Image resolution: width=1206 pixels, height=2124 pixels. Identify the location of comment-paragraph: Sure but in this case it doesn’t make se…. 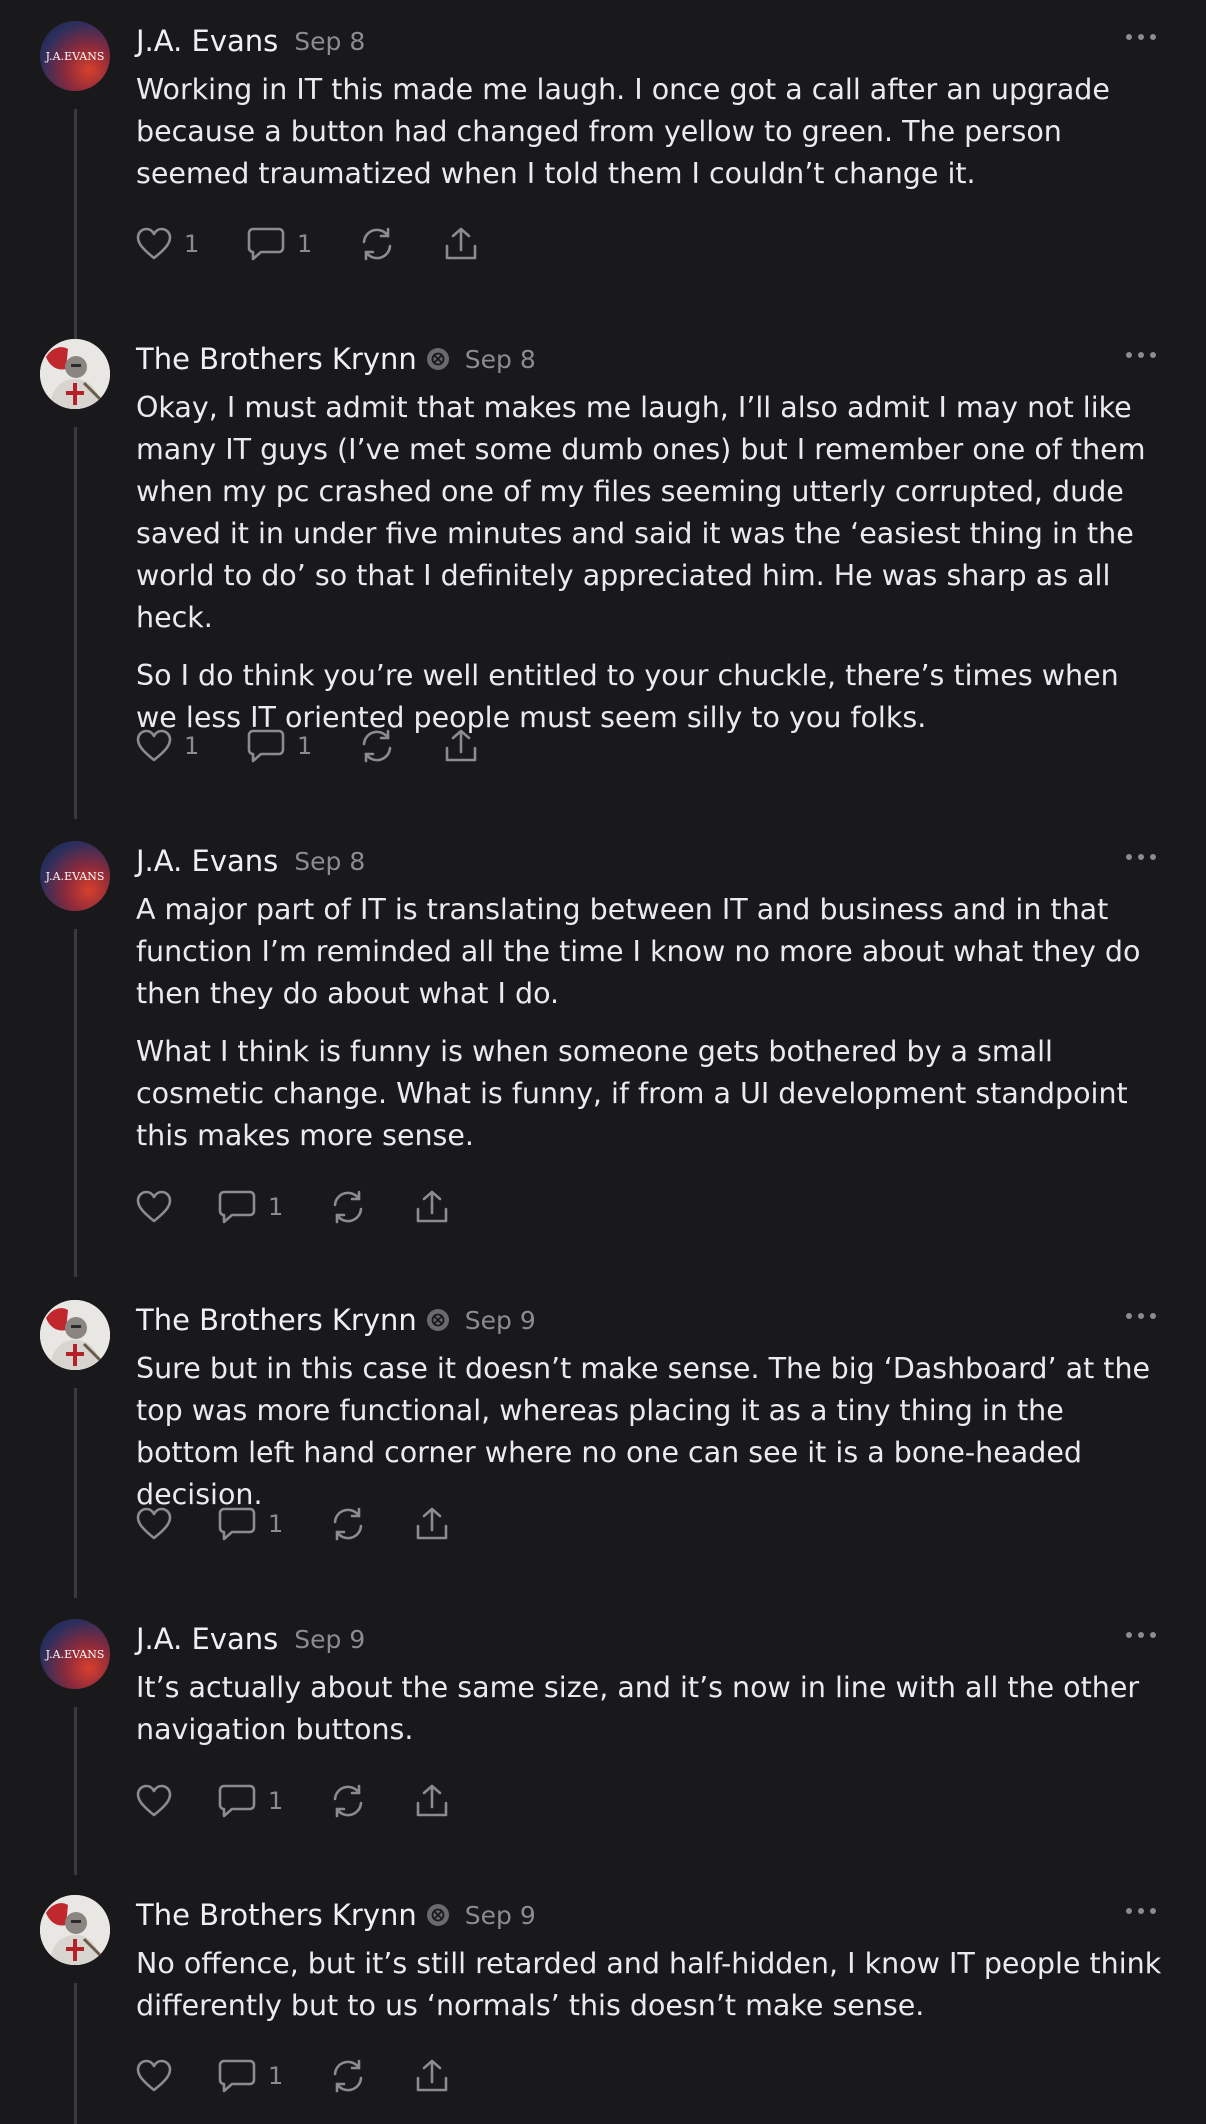
(643, 1431).